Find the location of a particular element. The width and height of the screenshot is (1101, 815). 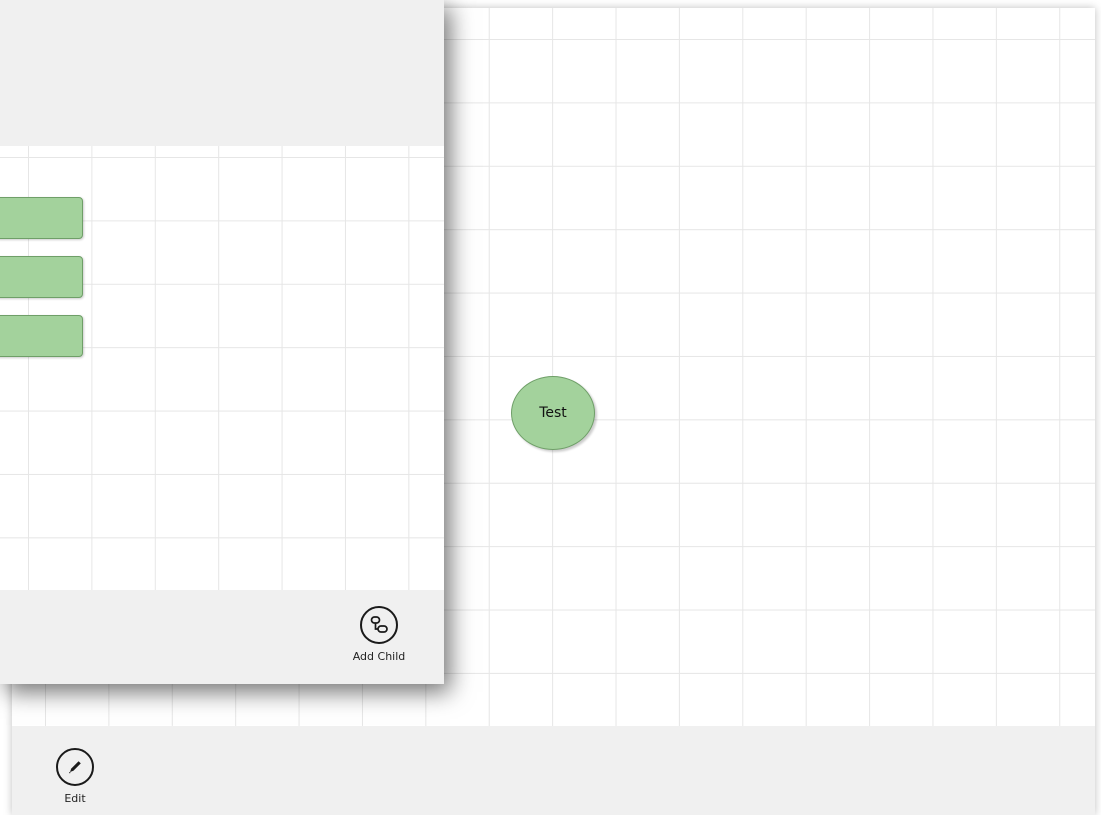

pencil-icon is located at coordinates (75, 767).